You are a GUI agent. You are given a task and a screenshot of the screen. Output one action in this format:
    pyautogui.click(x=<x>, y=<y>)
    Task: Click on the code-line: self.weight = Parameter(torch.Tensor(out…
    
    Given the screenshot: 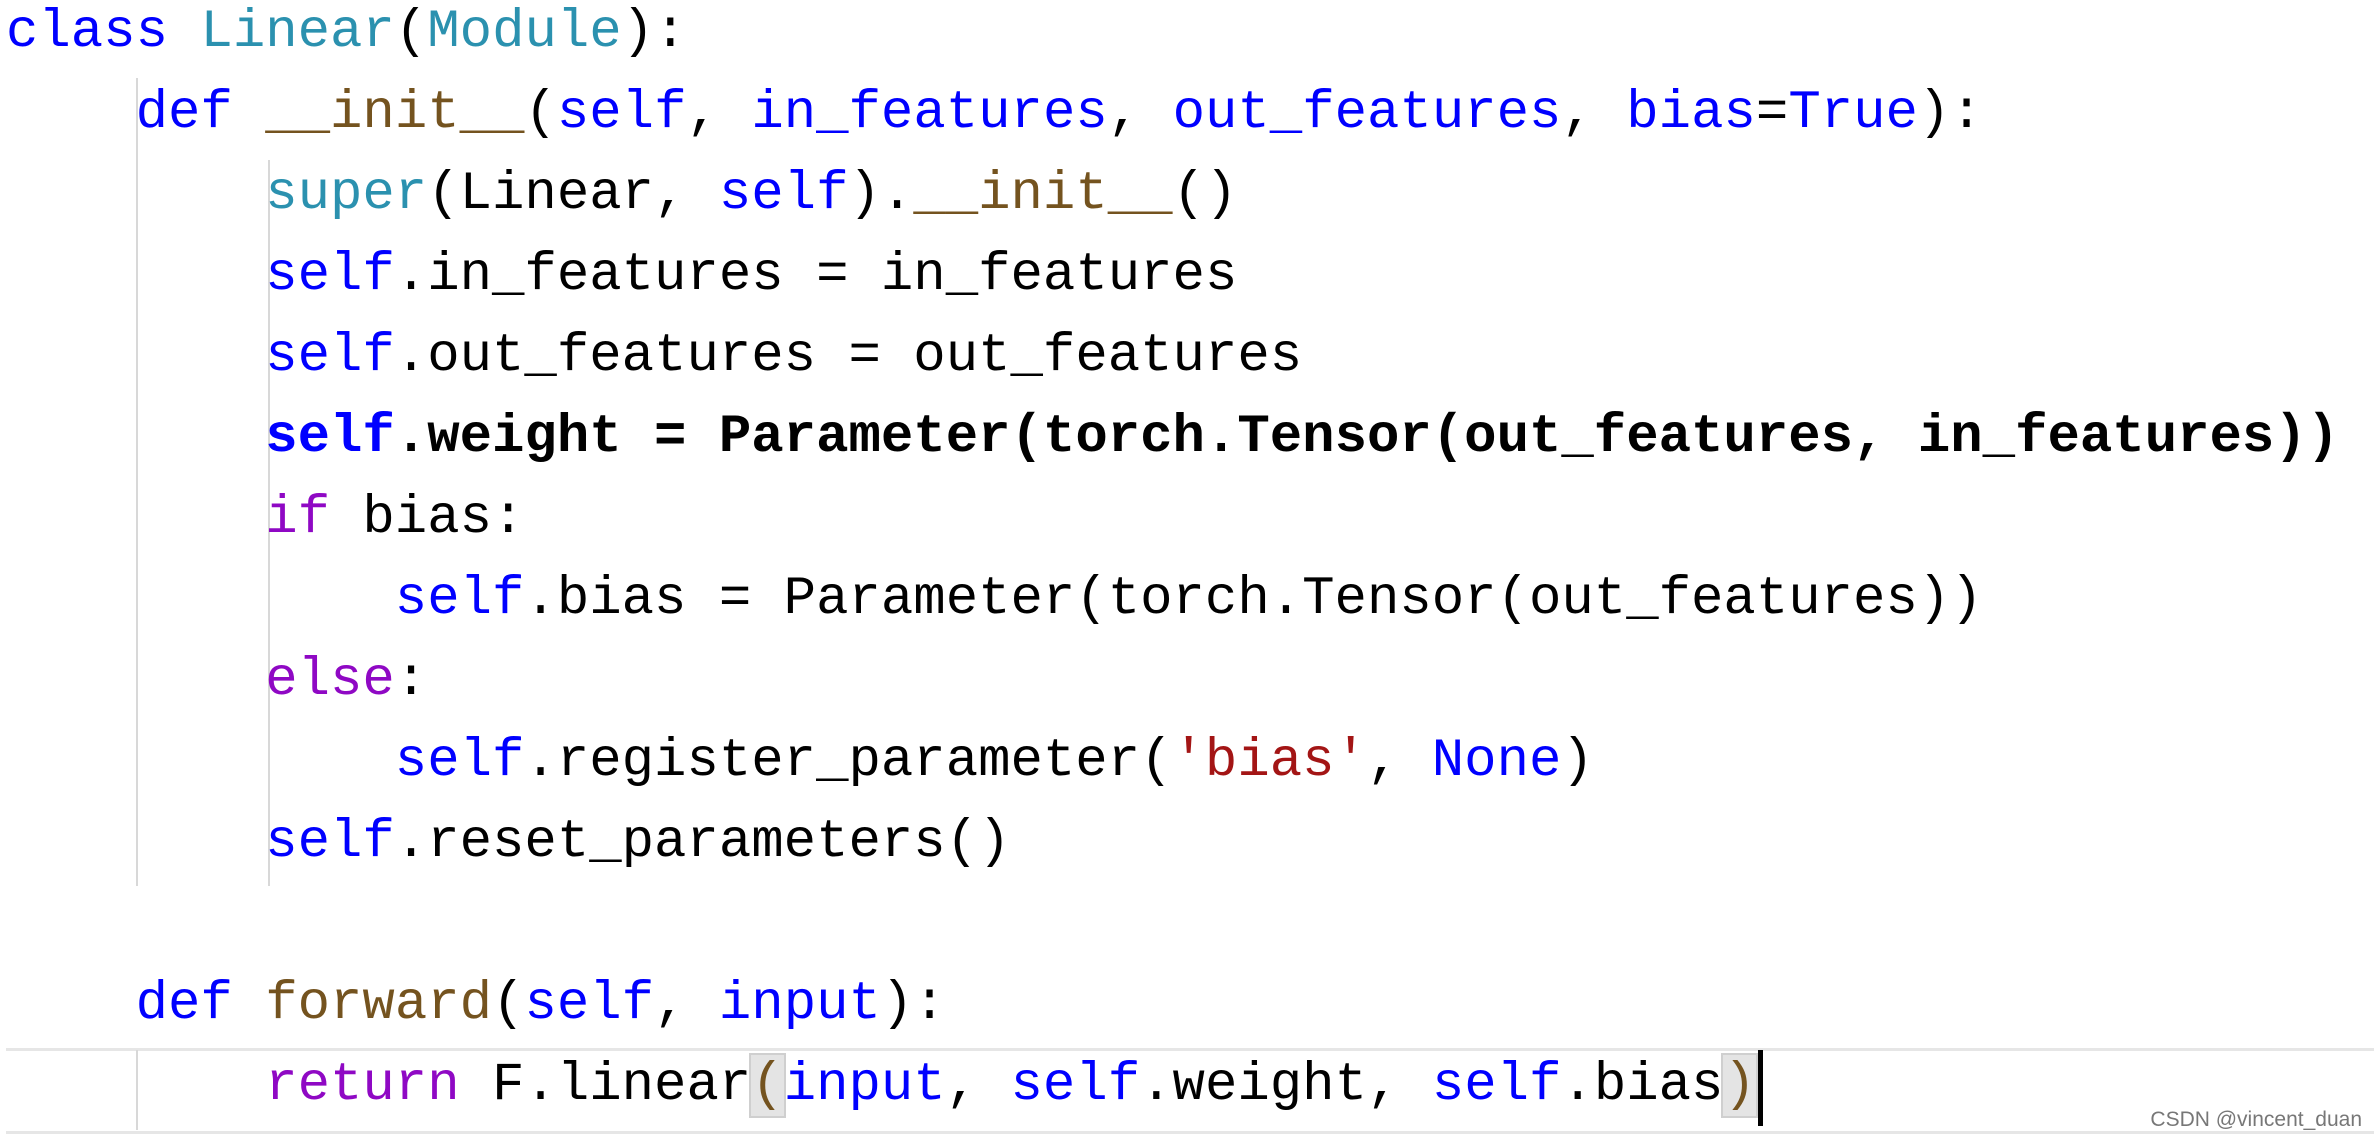 What is the action you would take?
    pyautogui.click(x=1302, y=437)
    